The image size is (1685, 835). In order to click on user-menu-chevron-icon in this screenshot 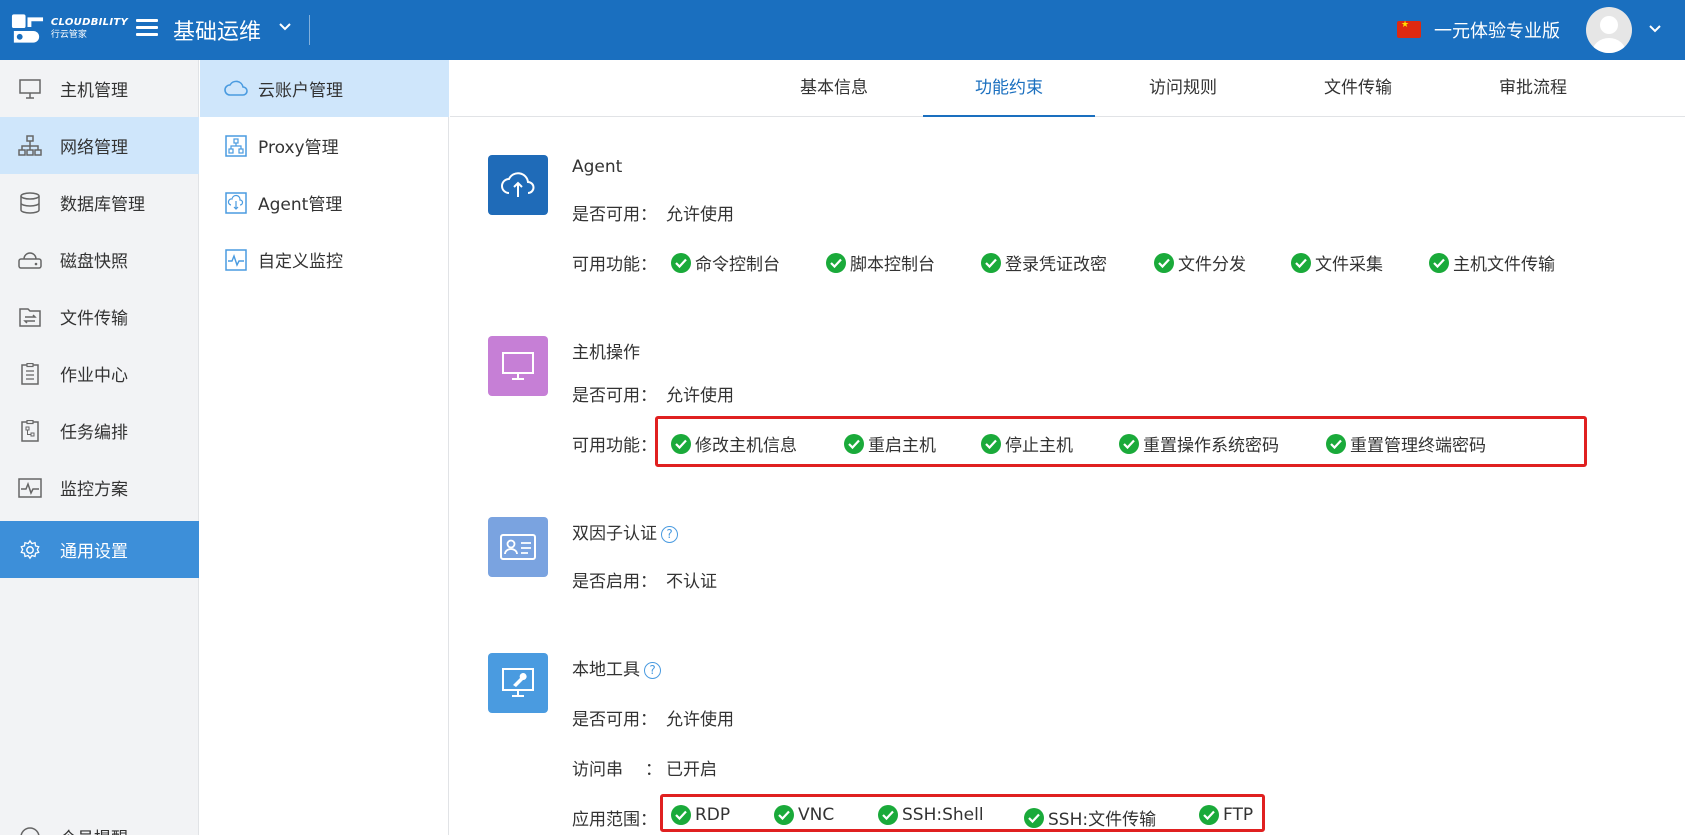, I will do `click(1655, 29)`.